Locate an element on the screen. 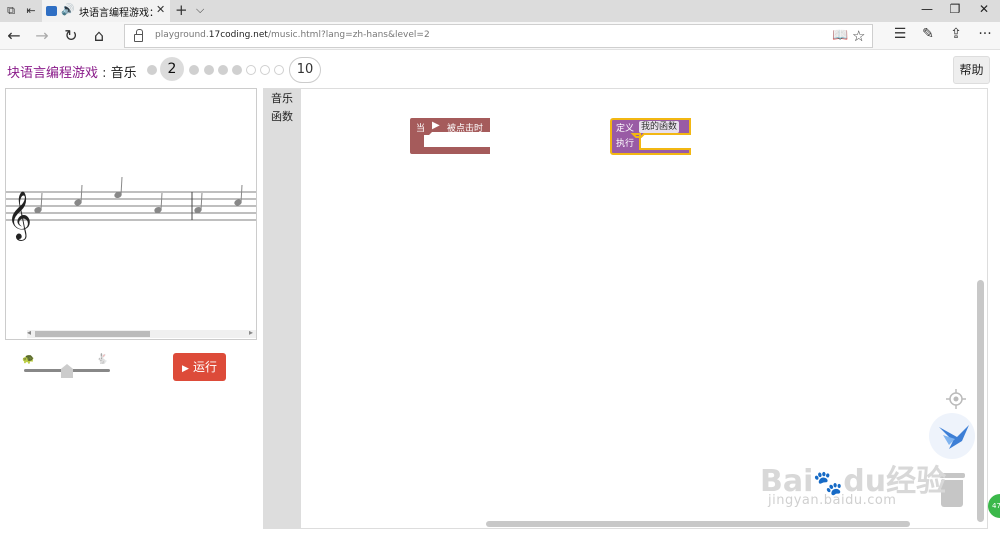  run-button: ▶ 运行 is located at coordinates (199, 367).